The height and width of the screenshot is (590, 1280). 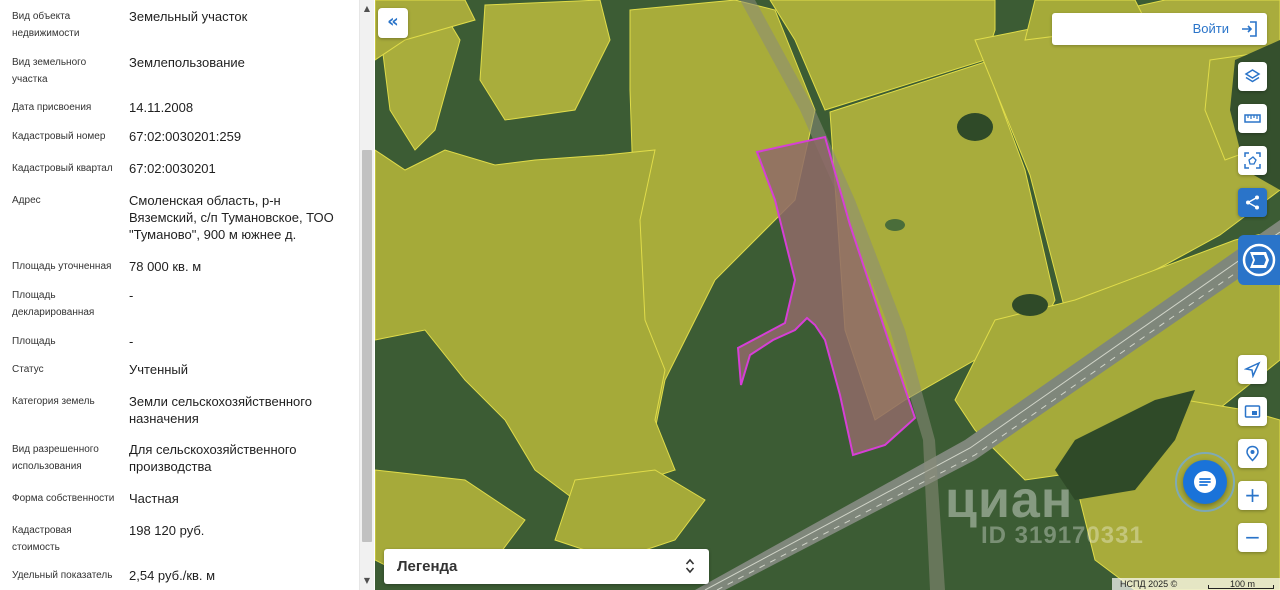 I want to click on geolocation-icon, so click(x=1252, y=453).